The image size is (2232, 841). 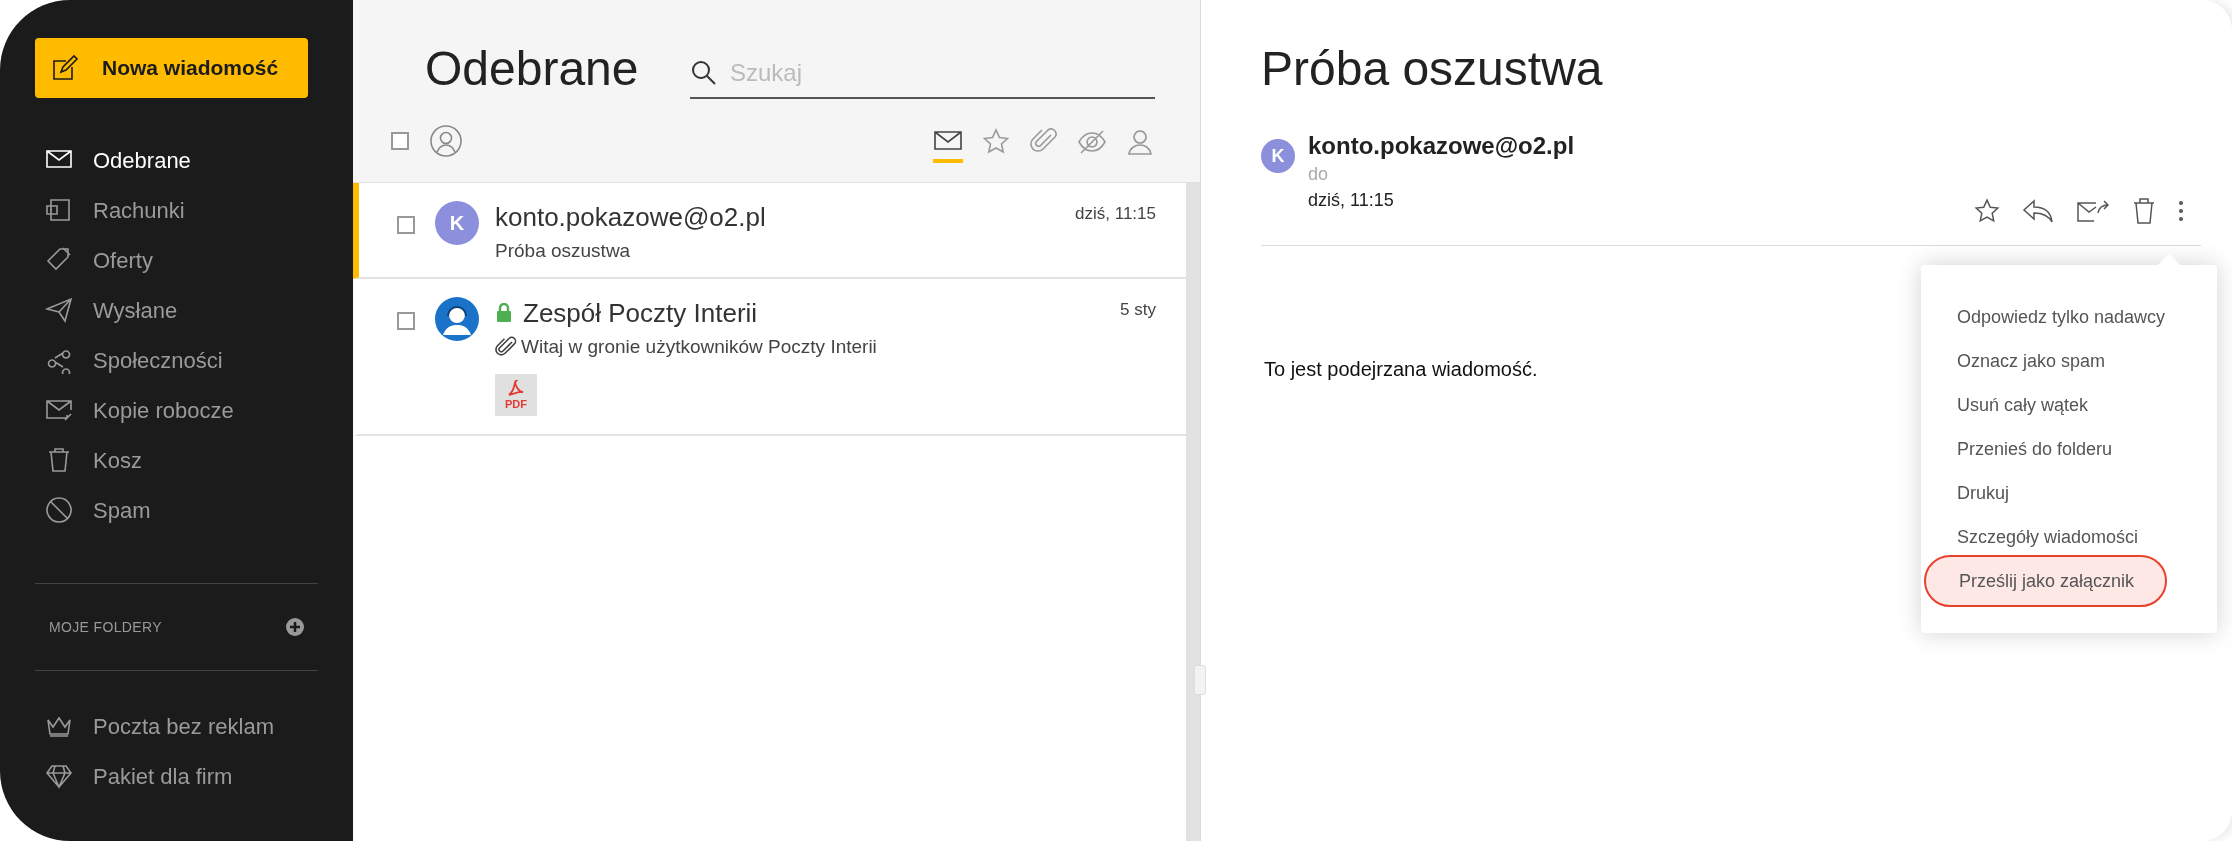 I want to click on message-subject: Witaj w gronie użytkowników Poczty Interii, so click(x=699, y=347).